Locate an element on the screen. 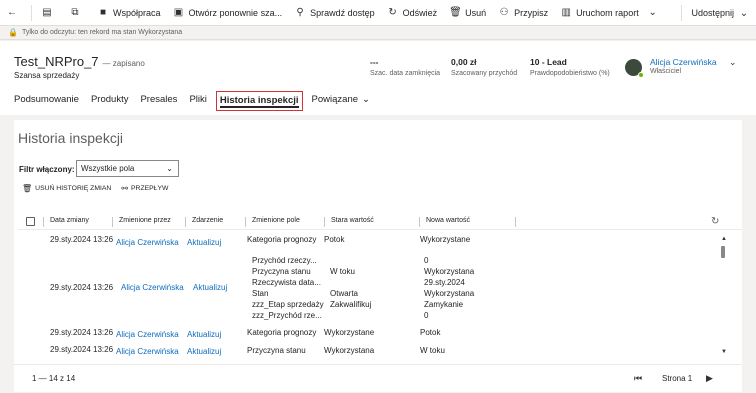 This screenshot has height=393, width=756. first-page-icon: ⏮ is located at coordinates (638, 378).